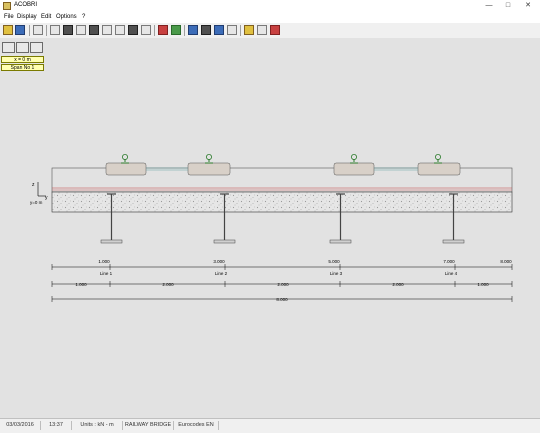  What do you see at coordinates (282, 202) in the screenshot?
I see `concrete-slab` at bounding box center [282, 202].